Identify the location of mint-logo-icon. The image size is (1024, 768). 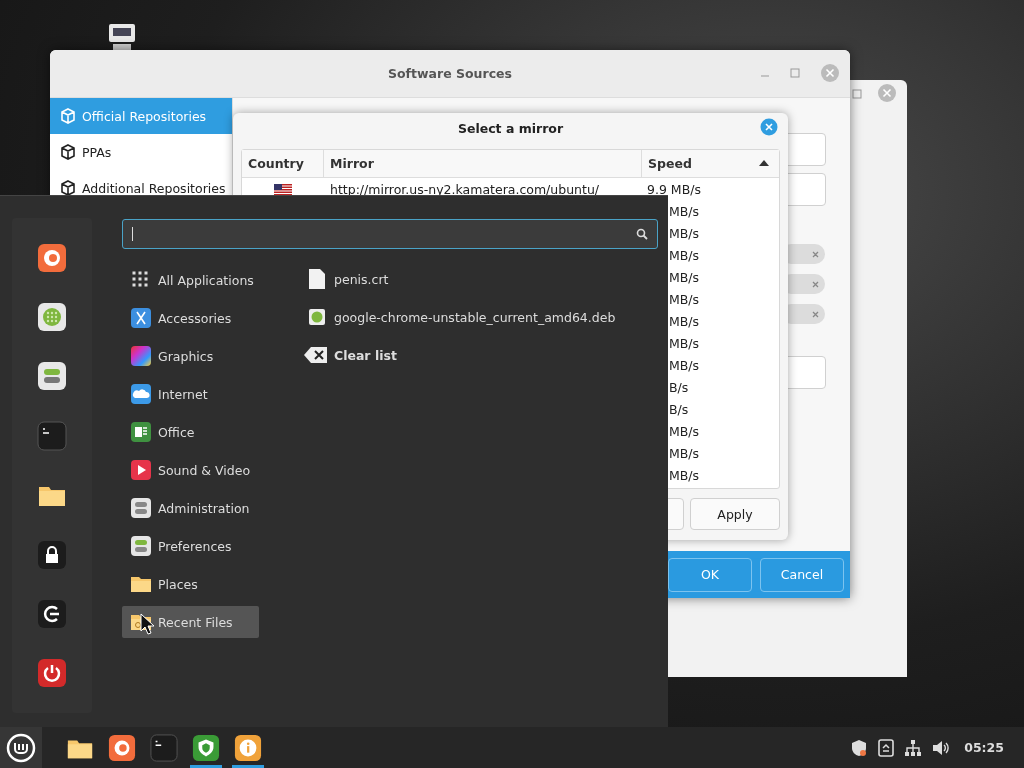
(21, 747).